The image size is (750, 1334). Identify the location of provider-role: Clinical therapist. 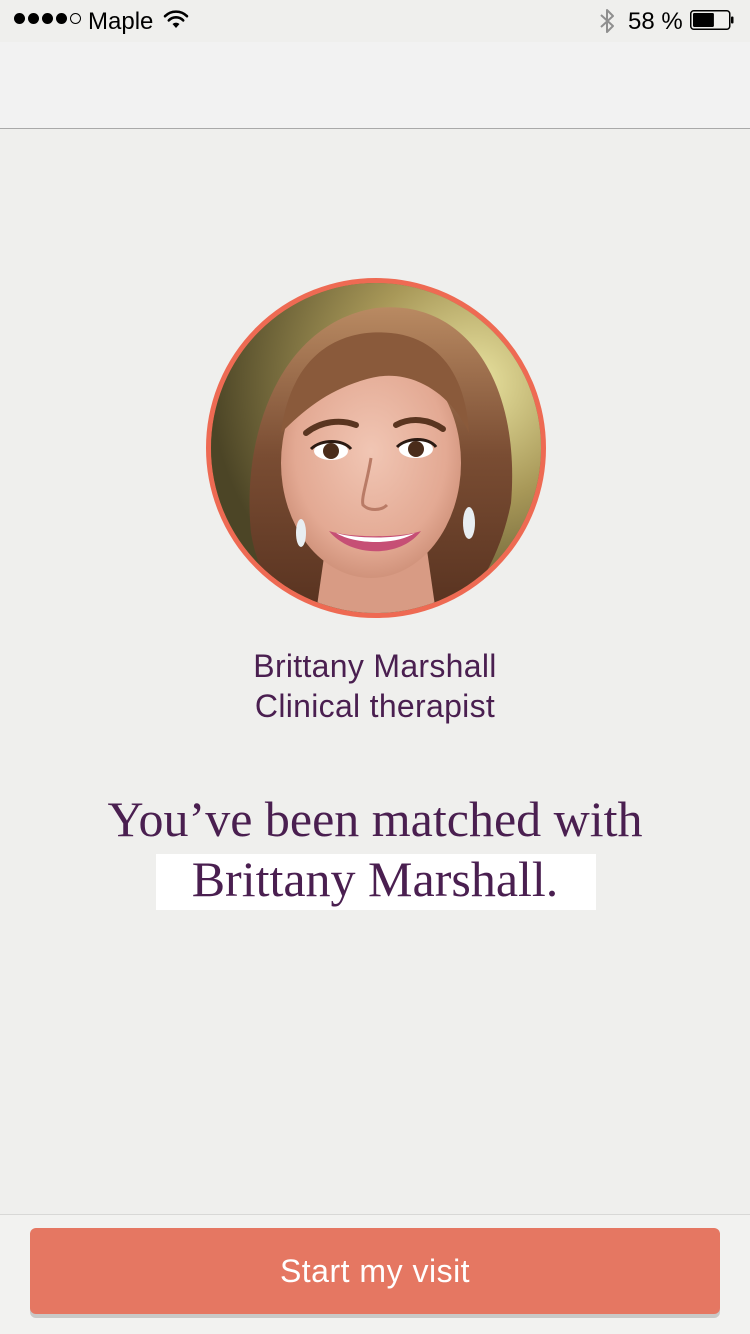
(375, 706).